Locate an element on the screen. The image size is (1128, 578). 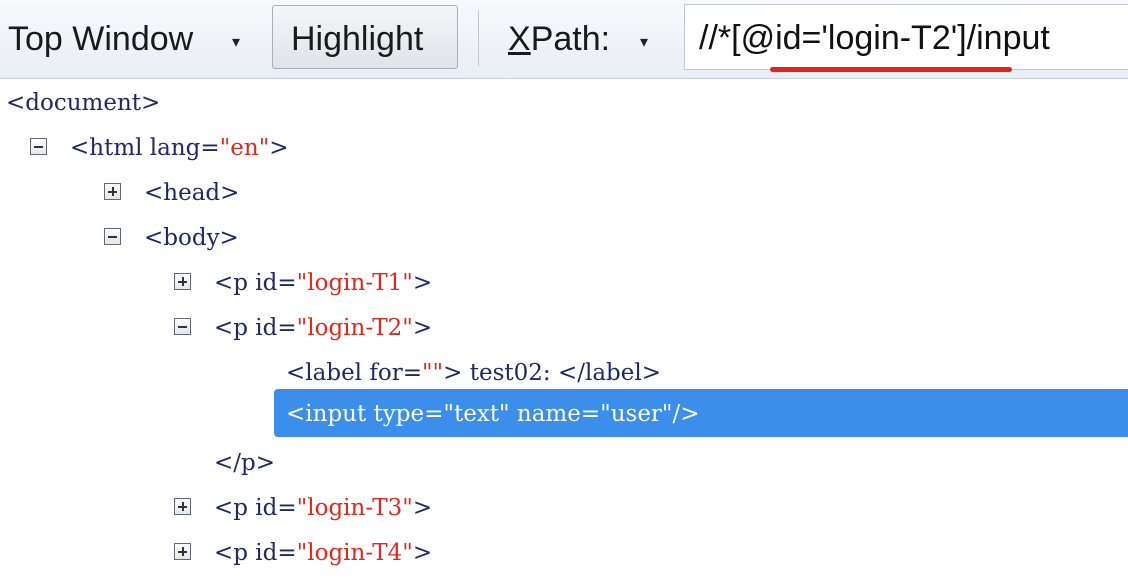
node-label: <document> is located at coordinates (83, 103).